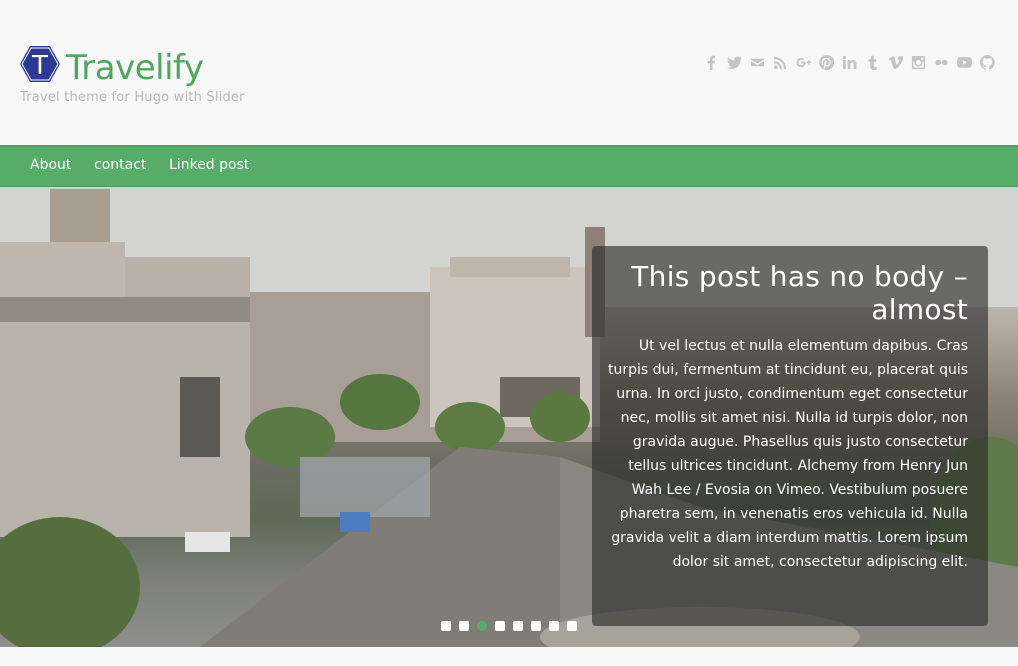  I want to click on github-icon, so click(987, 62).